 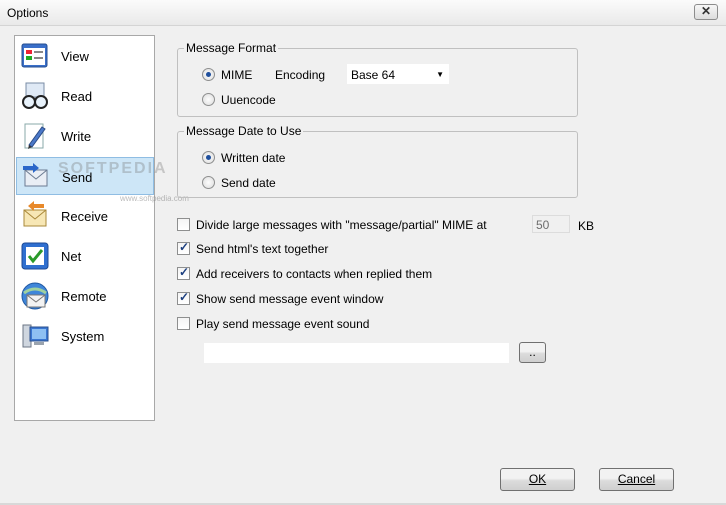 I want to click on send-icon, so click(x=35, y=175).